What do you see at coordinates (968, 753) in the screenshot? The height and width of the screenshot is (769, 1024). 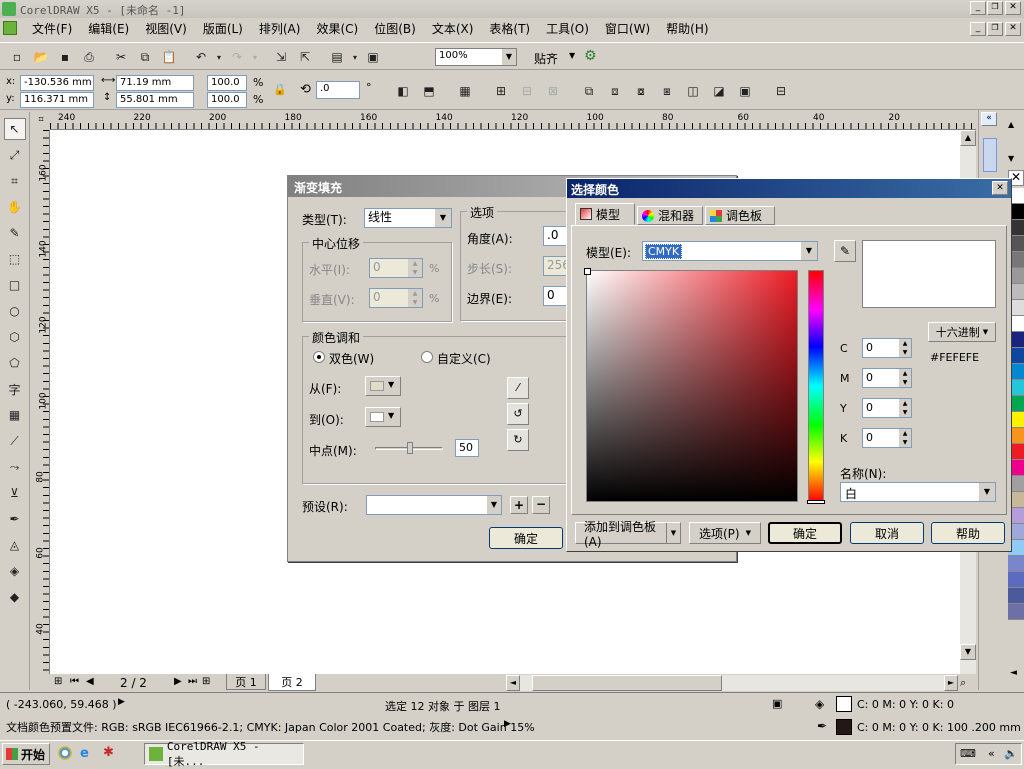 I see `keyboard-icon: ⌨` at bounding box center [968, 753].